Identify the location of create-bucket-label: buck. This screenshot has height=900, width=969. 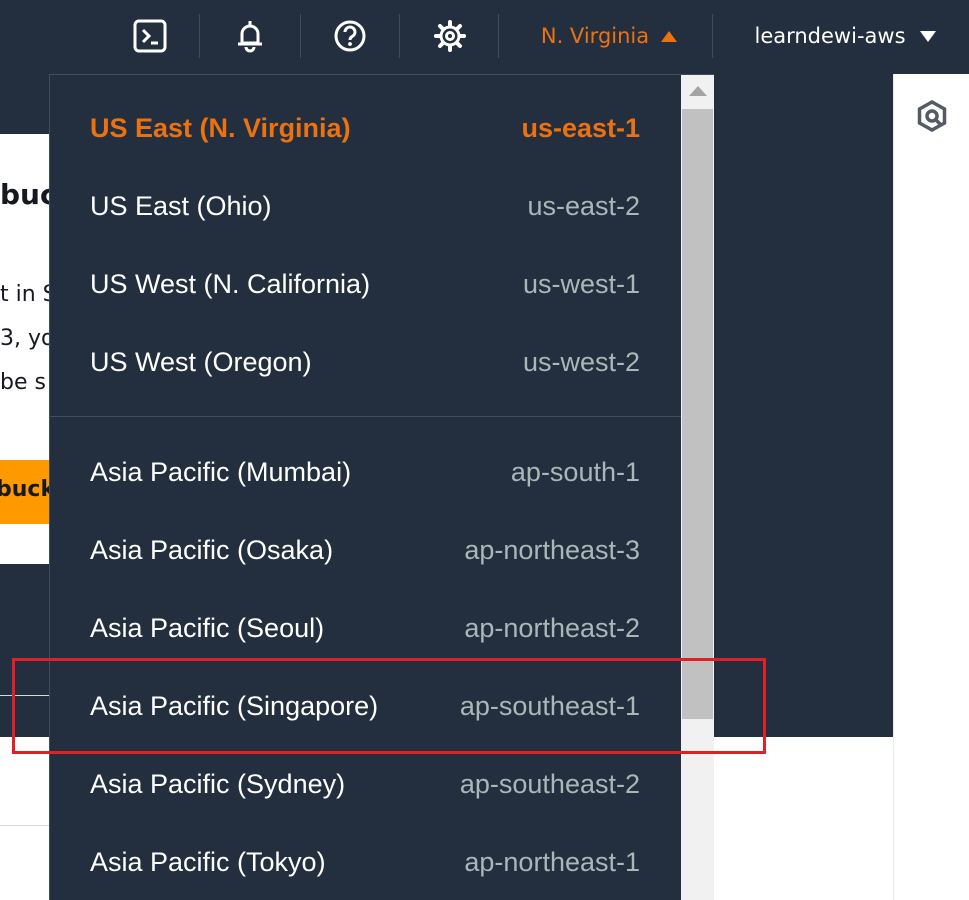
(28, 489).